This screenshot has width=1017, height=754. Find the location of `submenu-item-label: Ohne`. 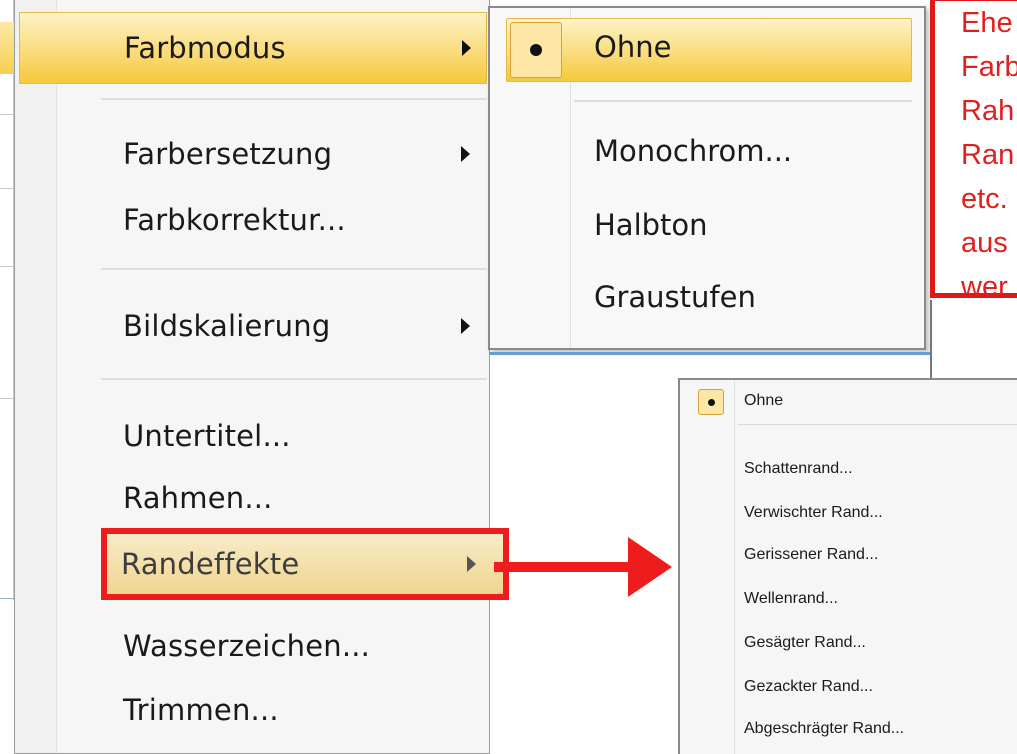

submenu-item-label: Ohne is located at coordinates (633, 47).